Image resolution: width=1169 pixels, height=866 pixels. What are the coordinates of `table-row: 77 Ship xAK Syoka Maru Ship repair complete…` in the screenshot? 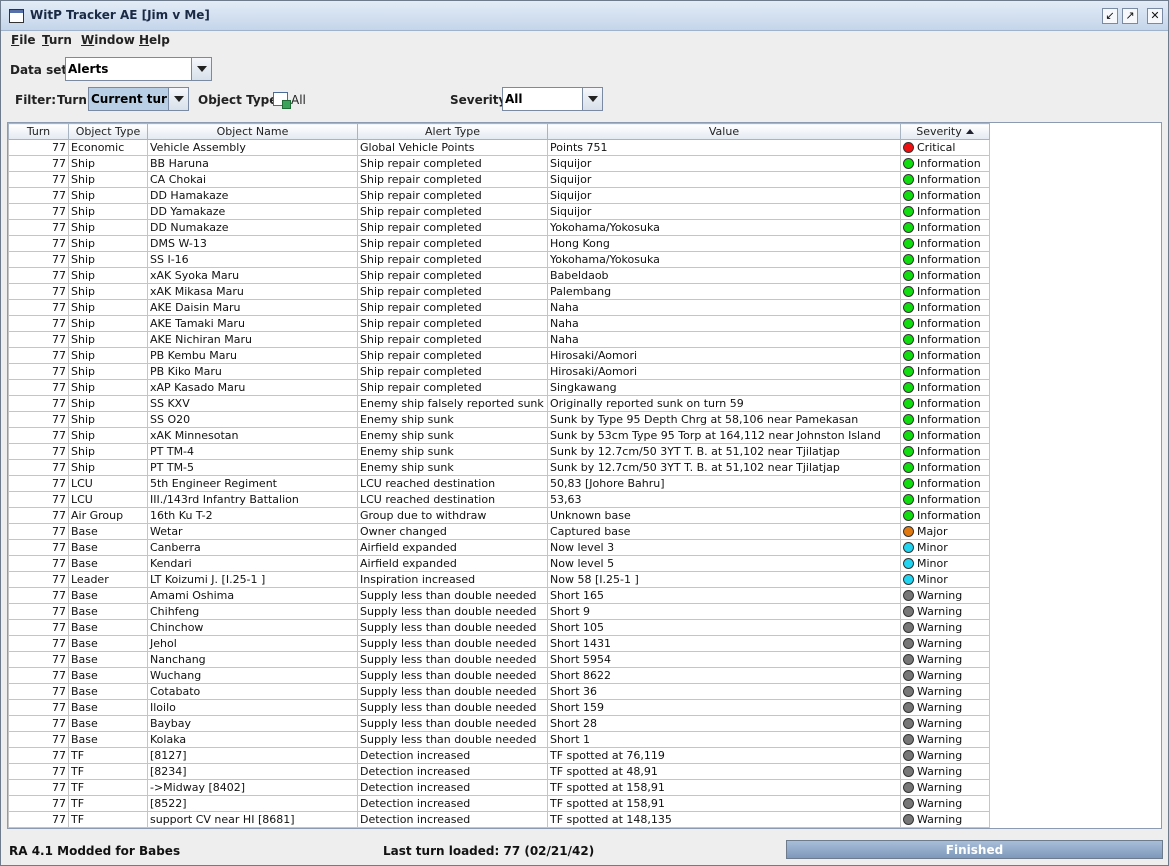 It's located at (499, 275).